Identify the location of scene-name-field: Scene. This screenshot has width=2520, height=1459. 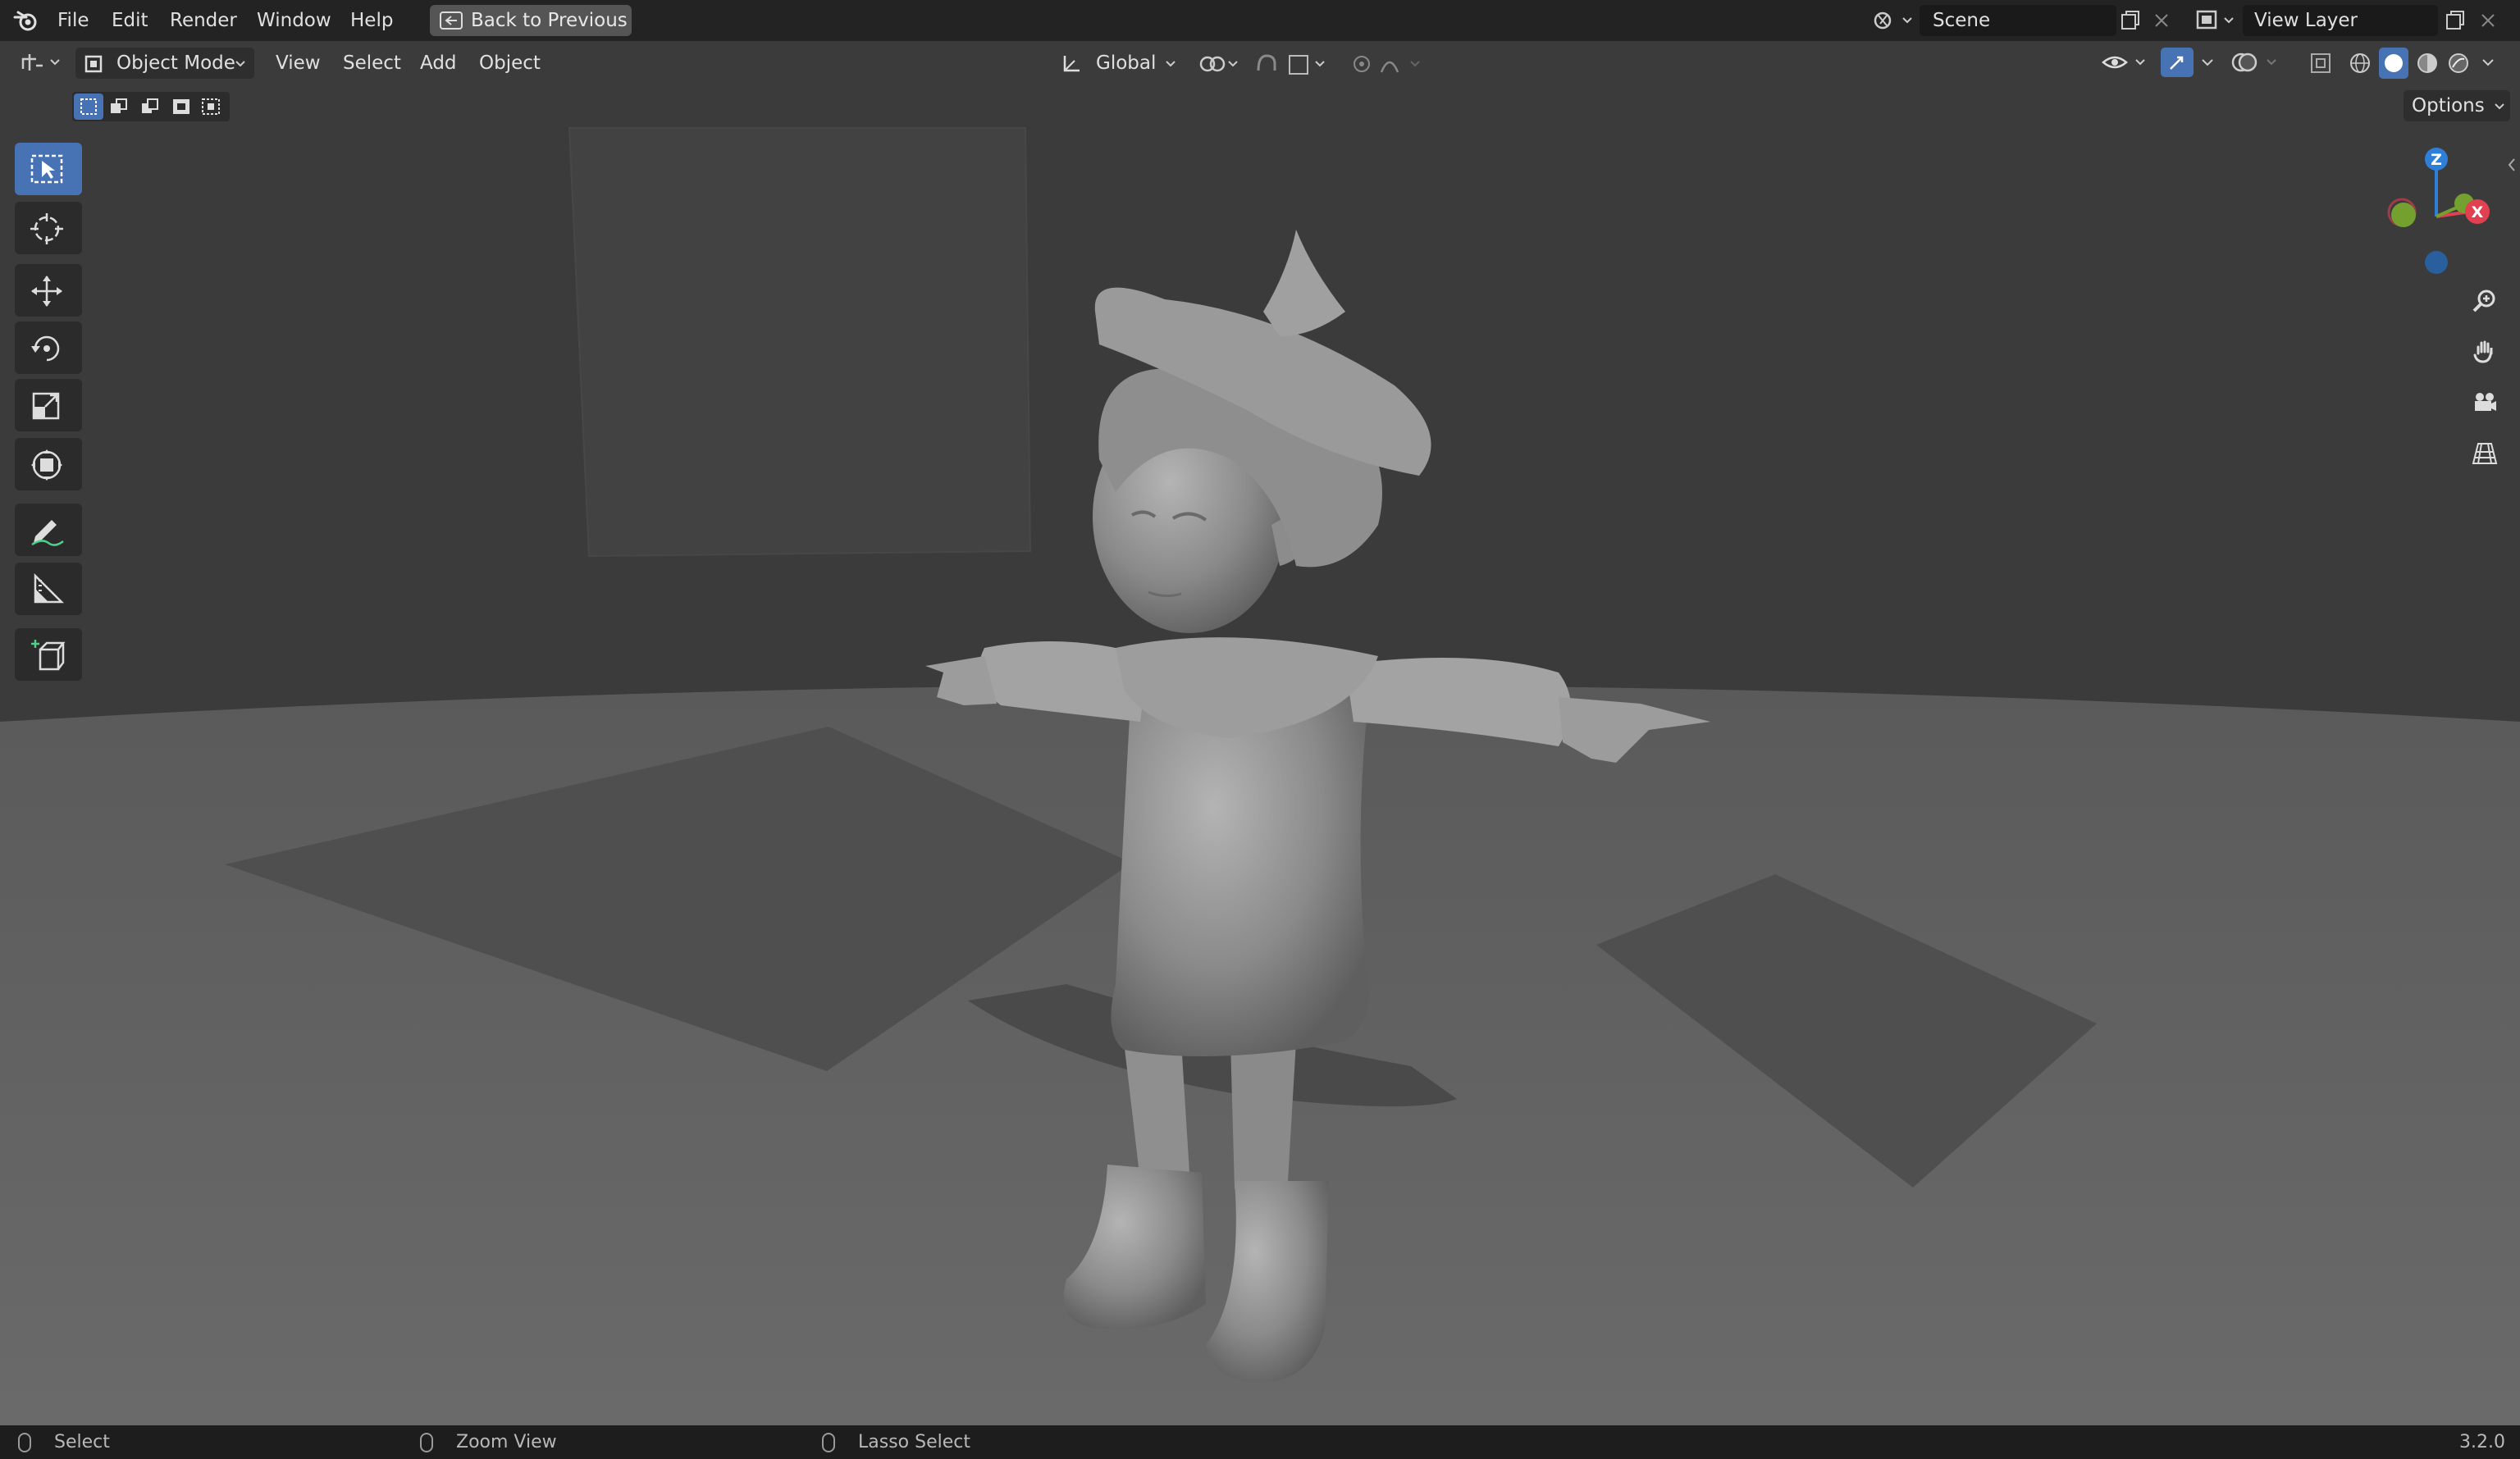
(2018, 20).